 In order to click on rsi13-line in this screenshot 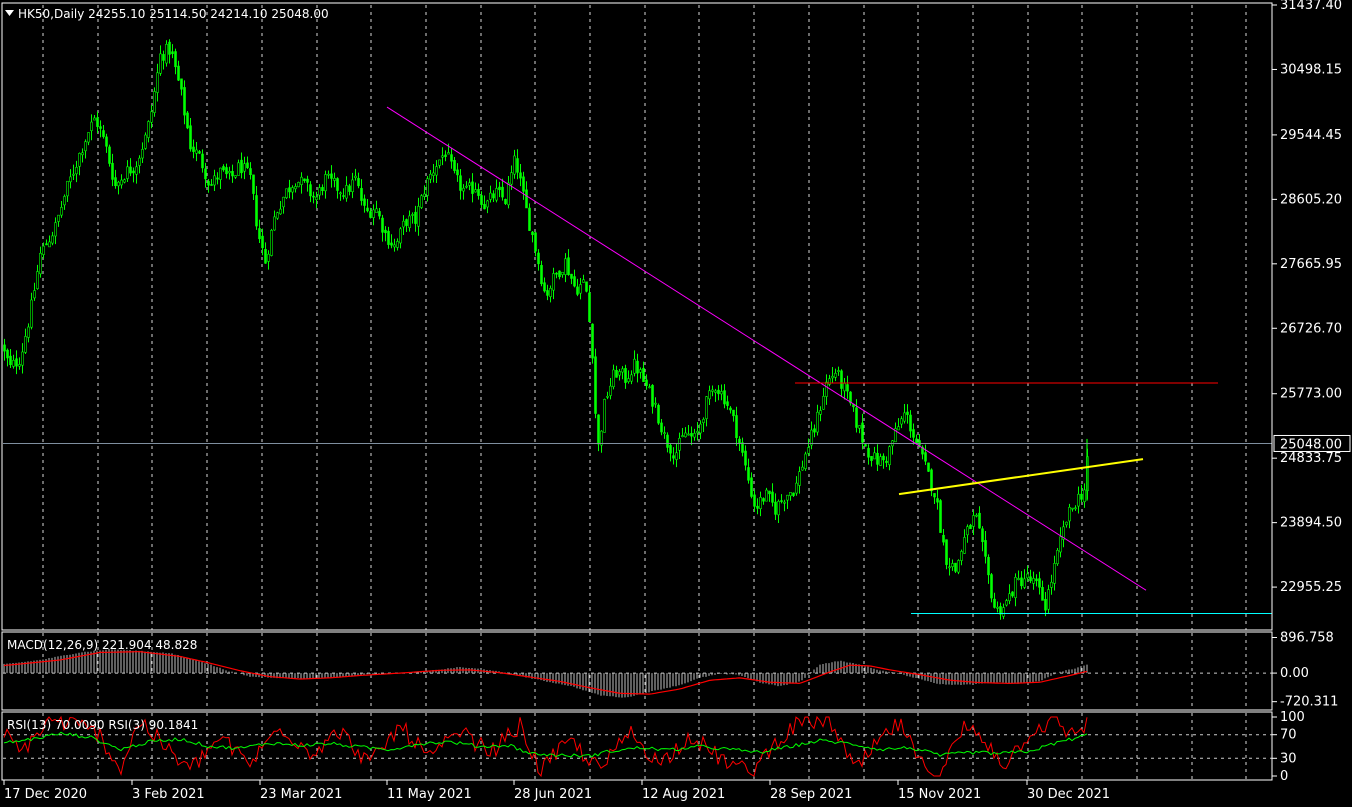, I will do `click(545, 744)`.